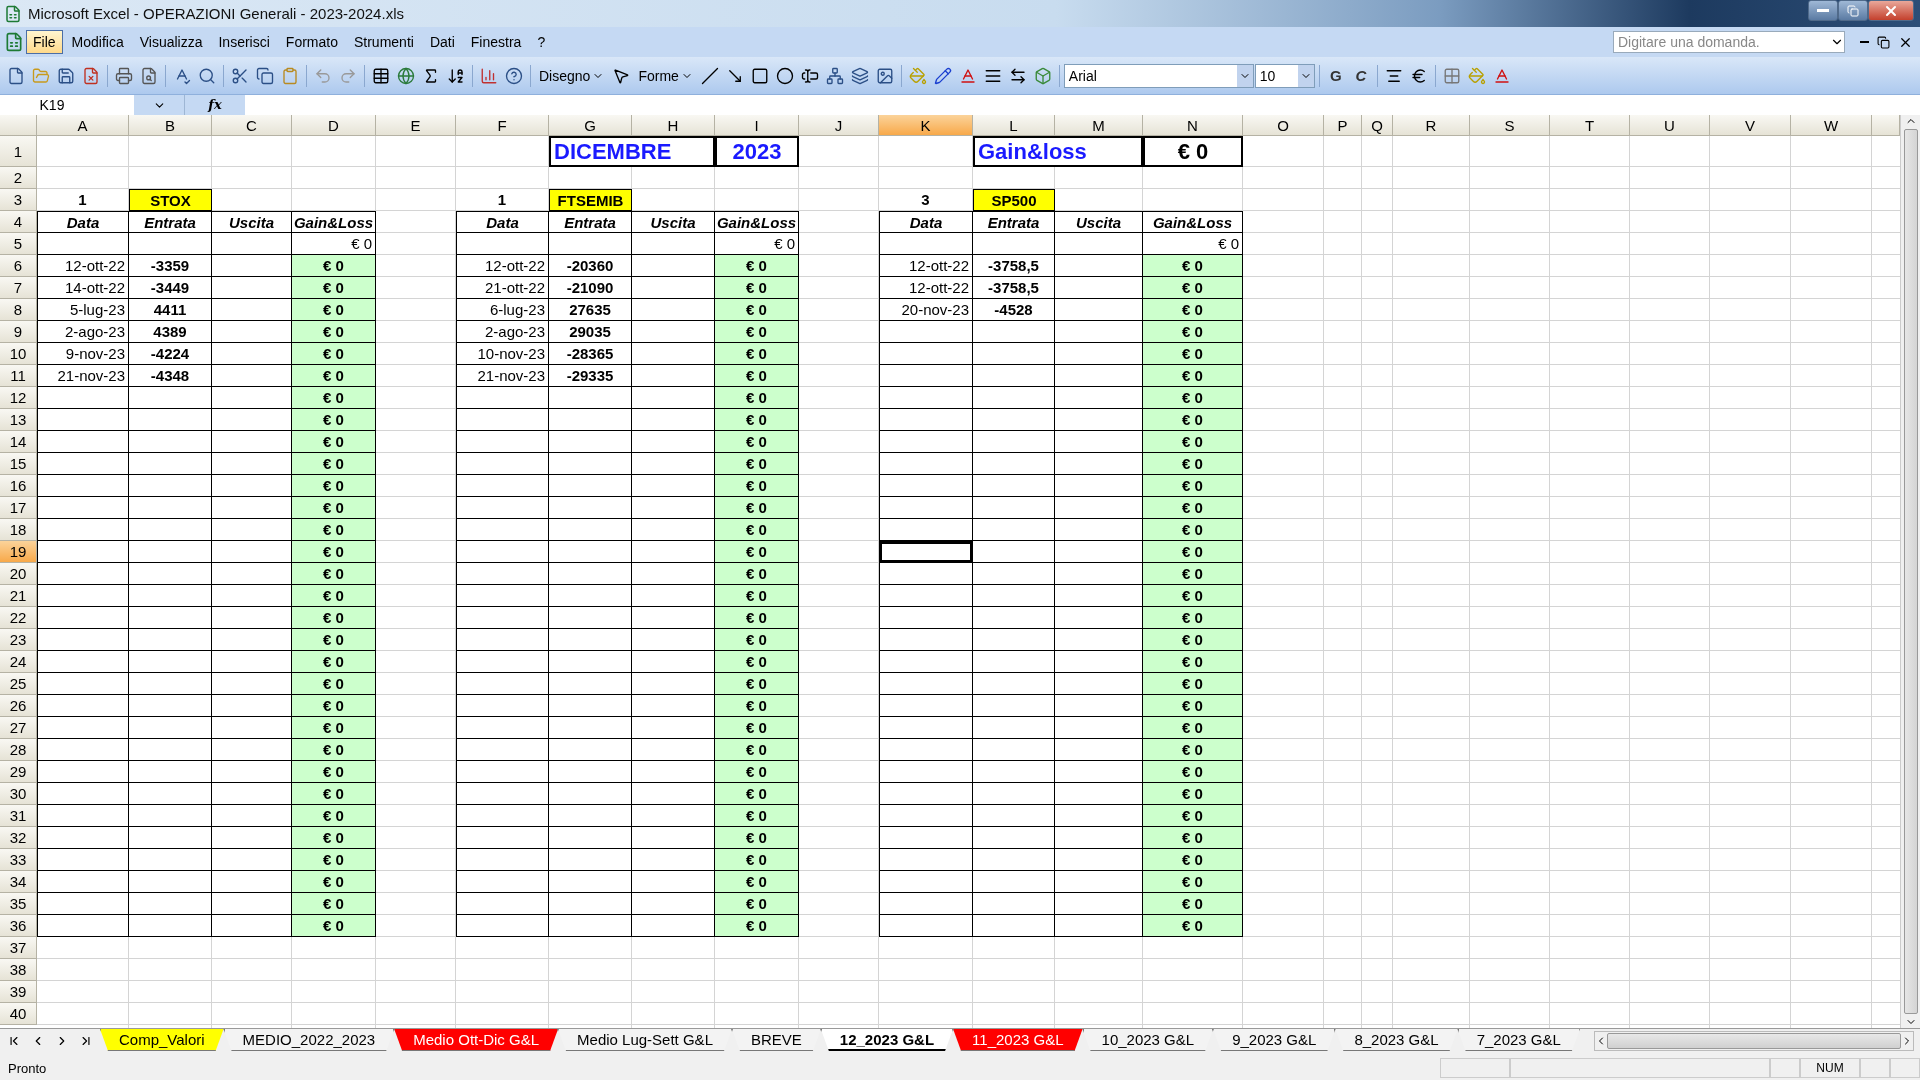  I want to click on drawing-menu: Disegno, so click(572, 75).